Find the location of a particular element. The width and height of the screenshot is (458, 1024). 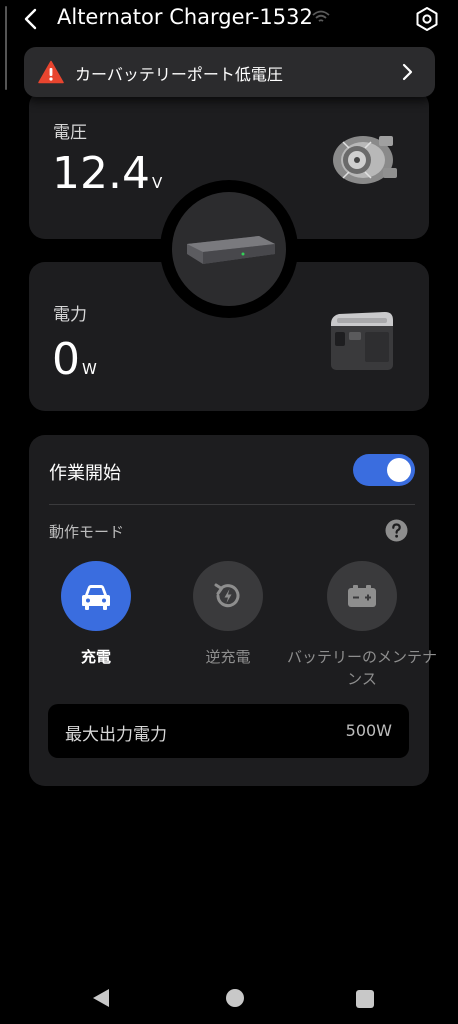

gear-icon is located at coordinates (427, 19).